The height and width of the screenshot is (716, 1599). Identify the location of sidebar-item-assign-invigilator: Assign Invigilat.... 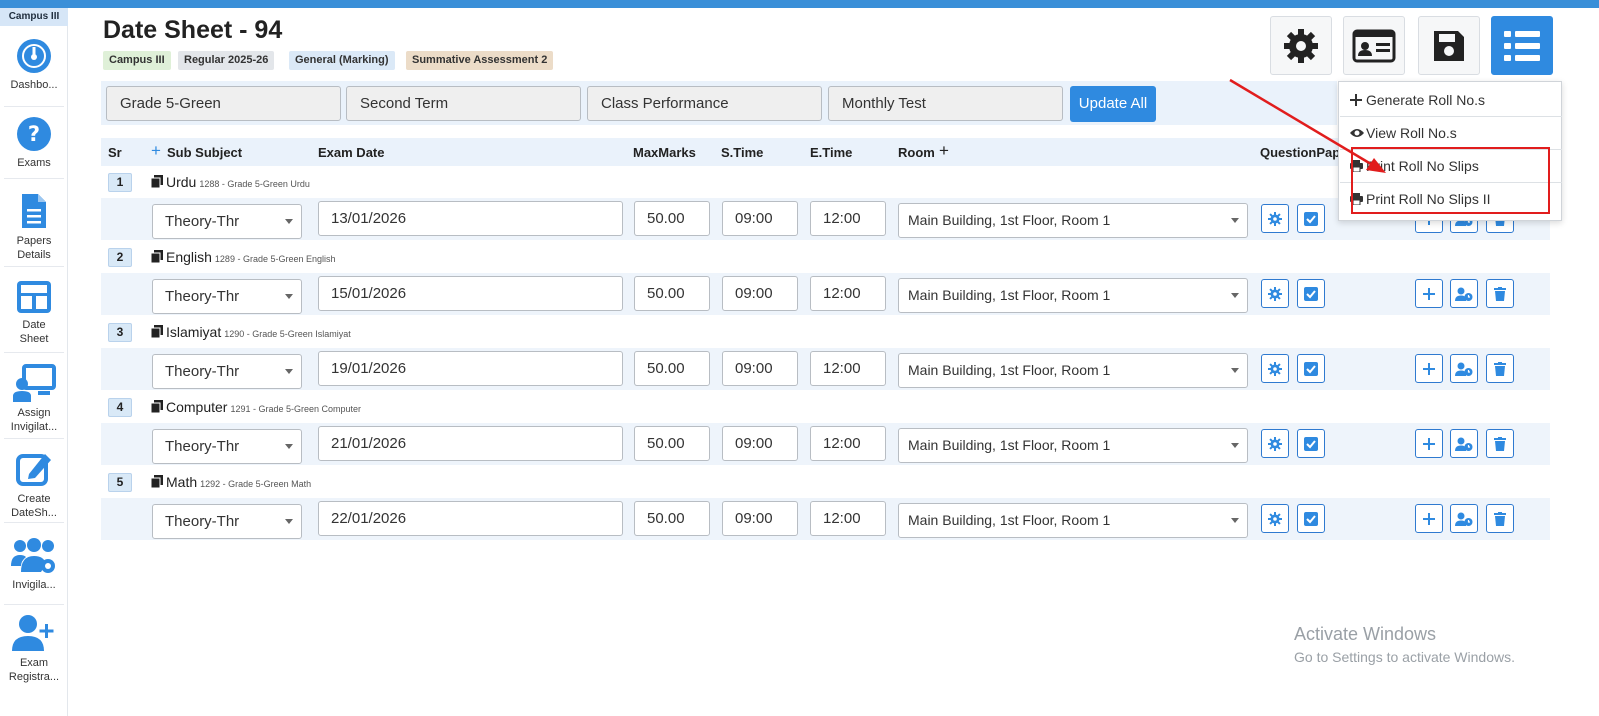
(34, 399).